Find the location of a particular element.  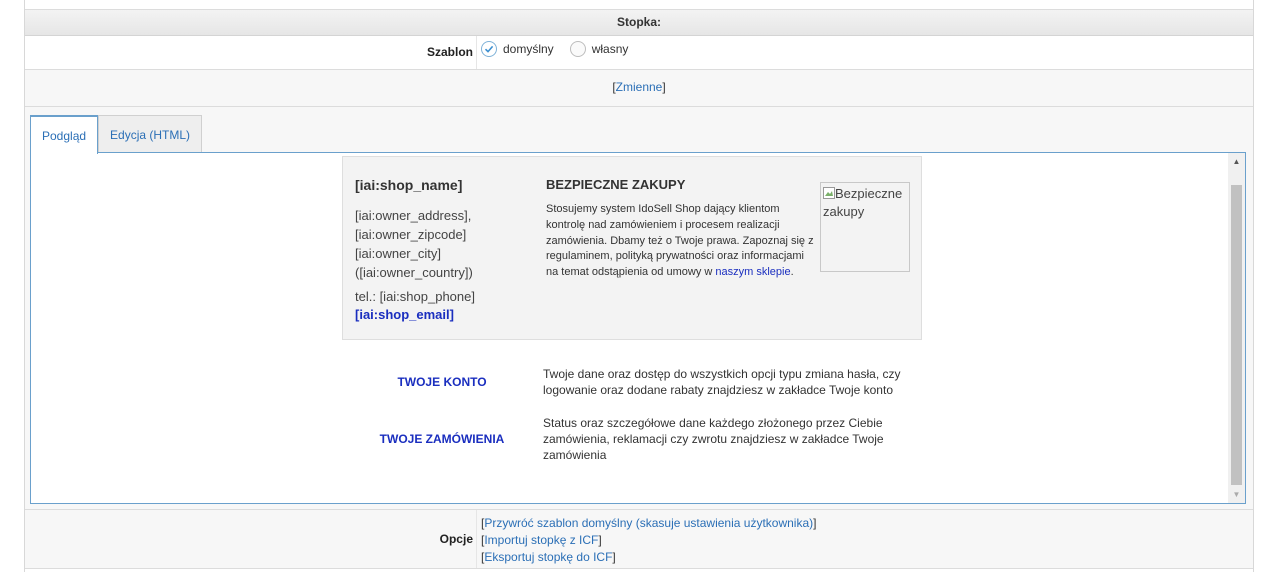

section-header: Stopka: is located at coordinates (639, 23).